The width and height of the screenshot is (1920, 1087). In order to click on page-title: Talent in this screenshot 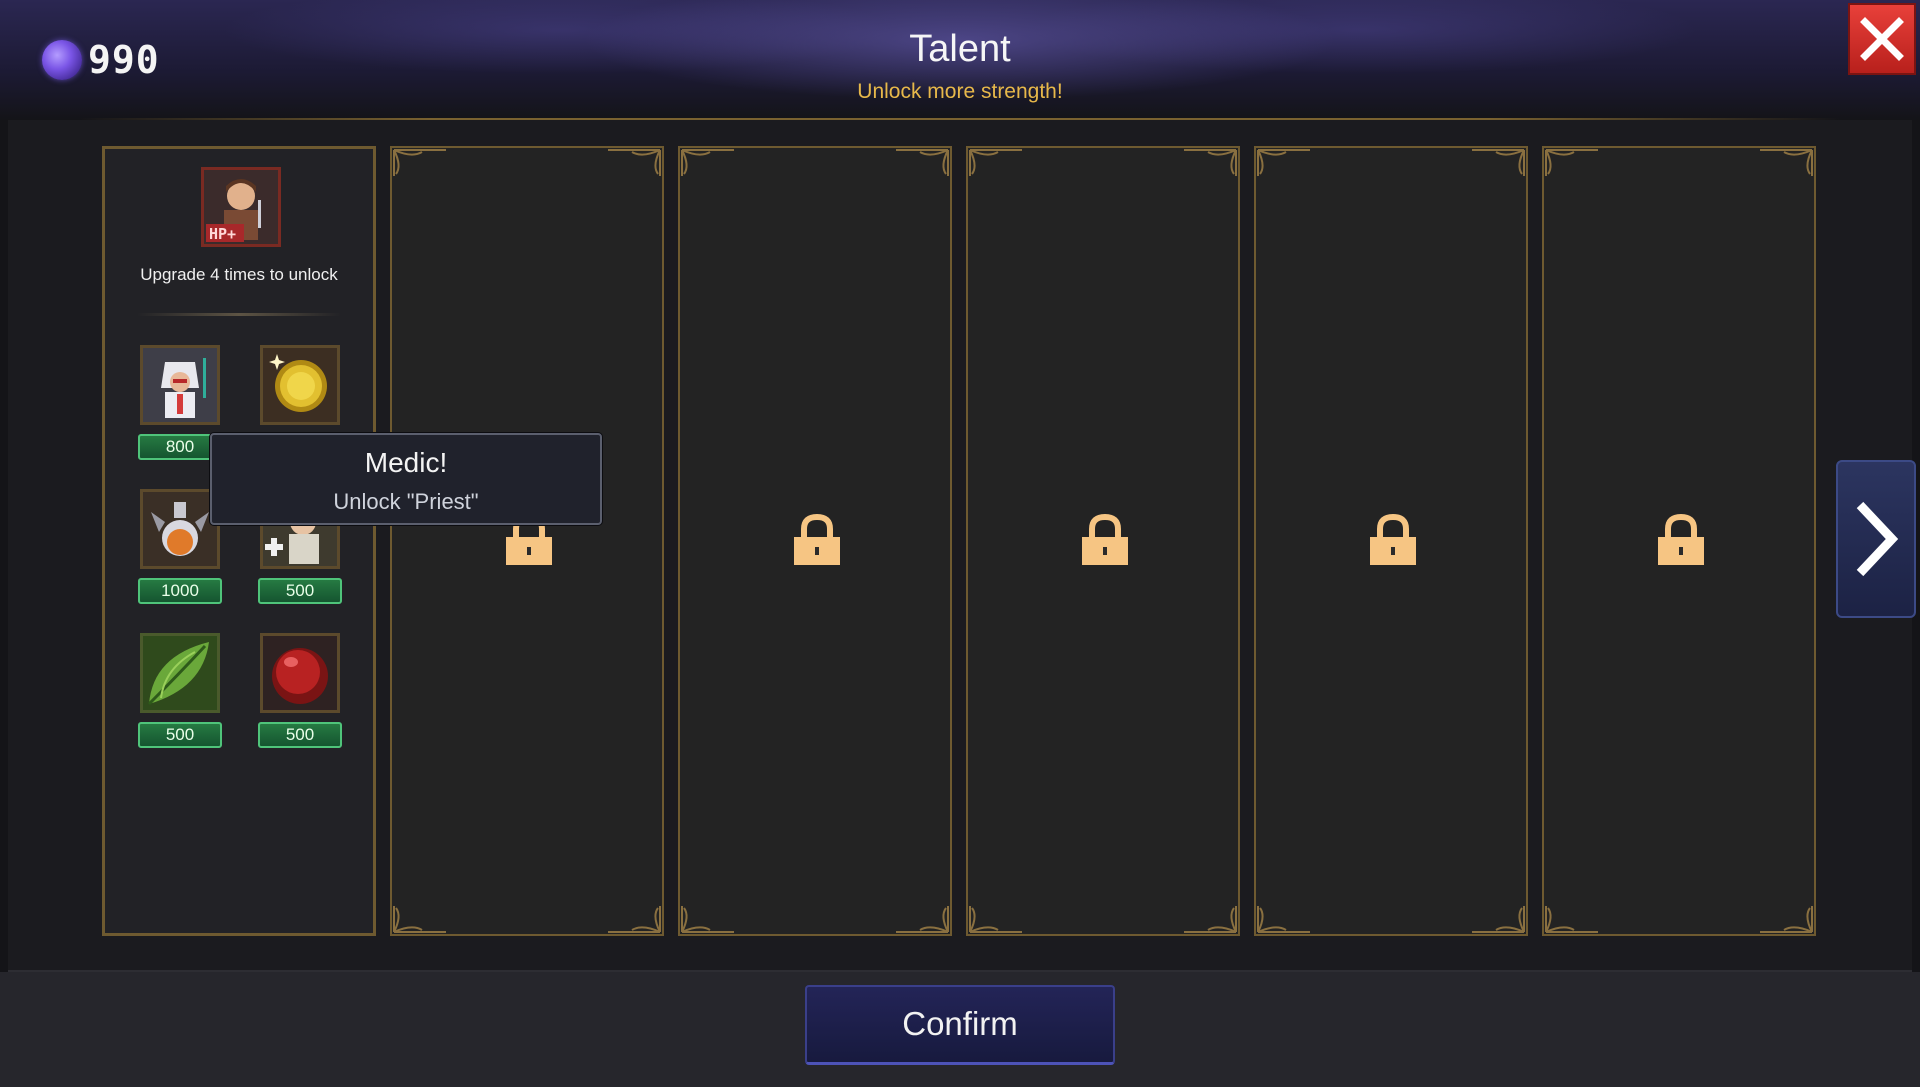, I will do `click(960, 49)`.